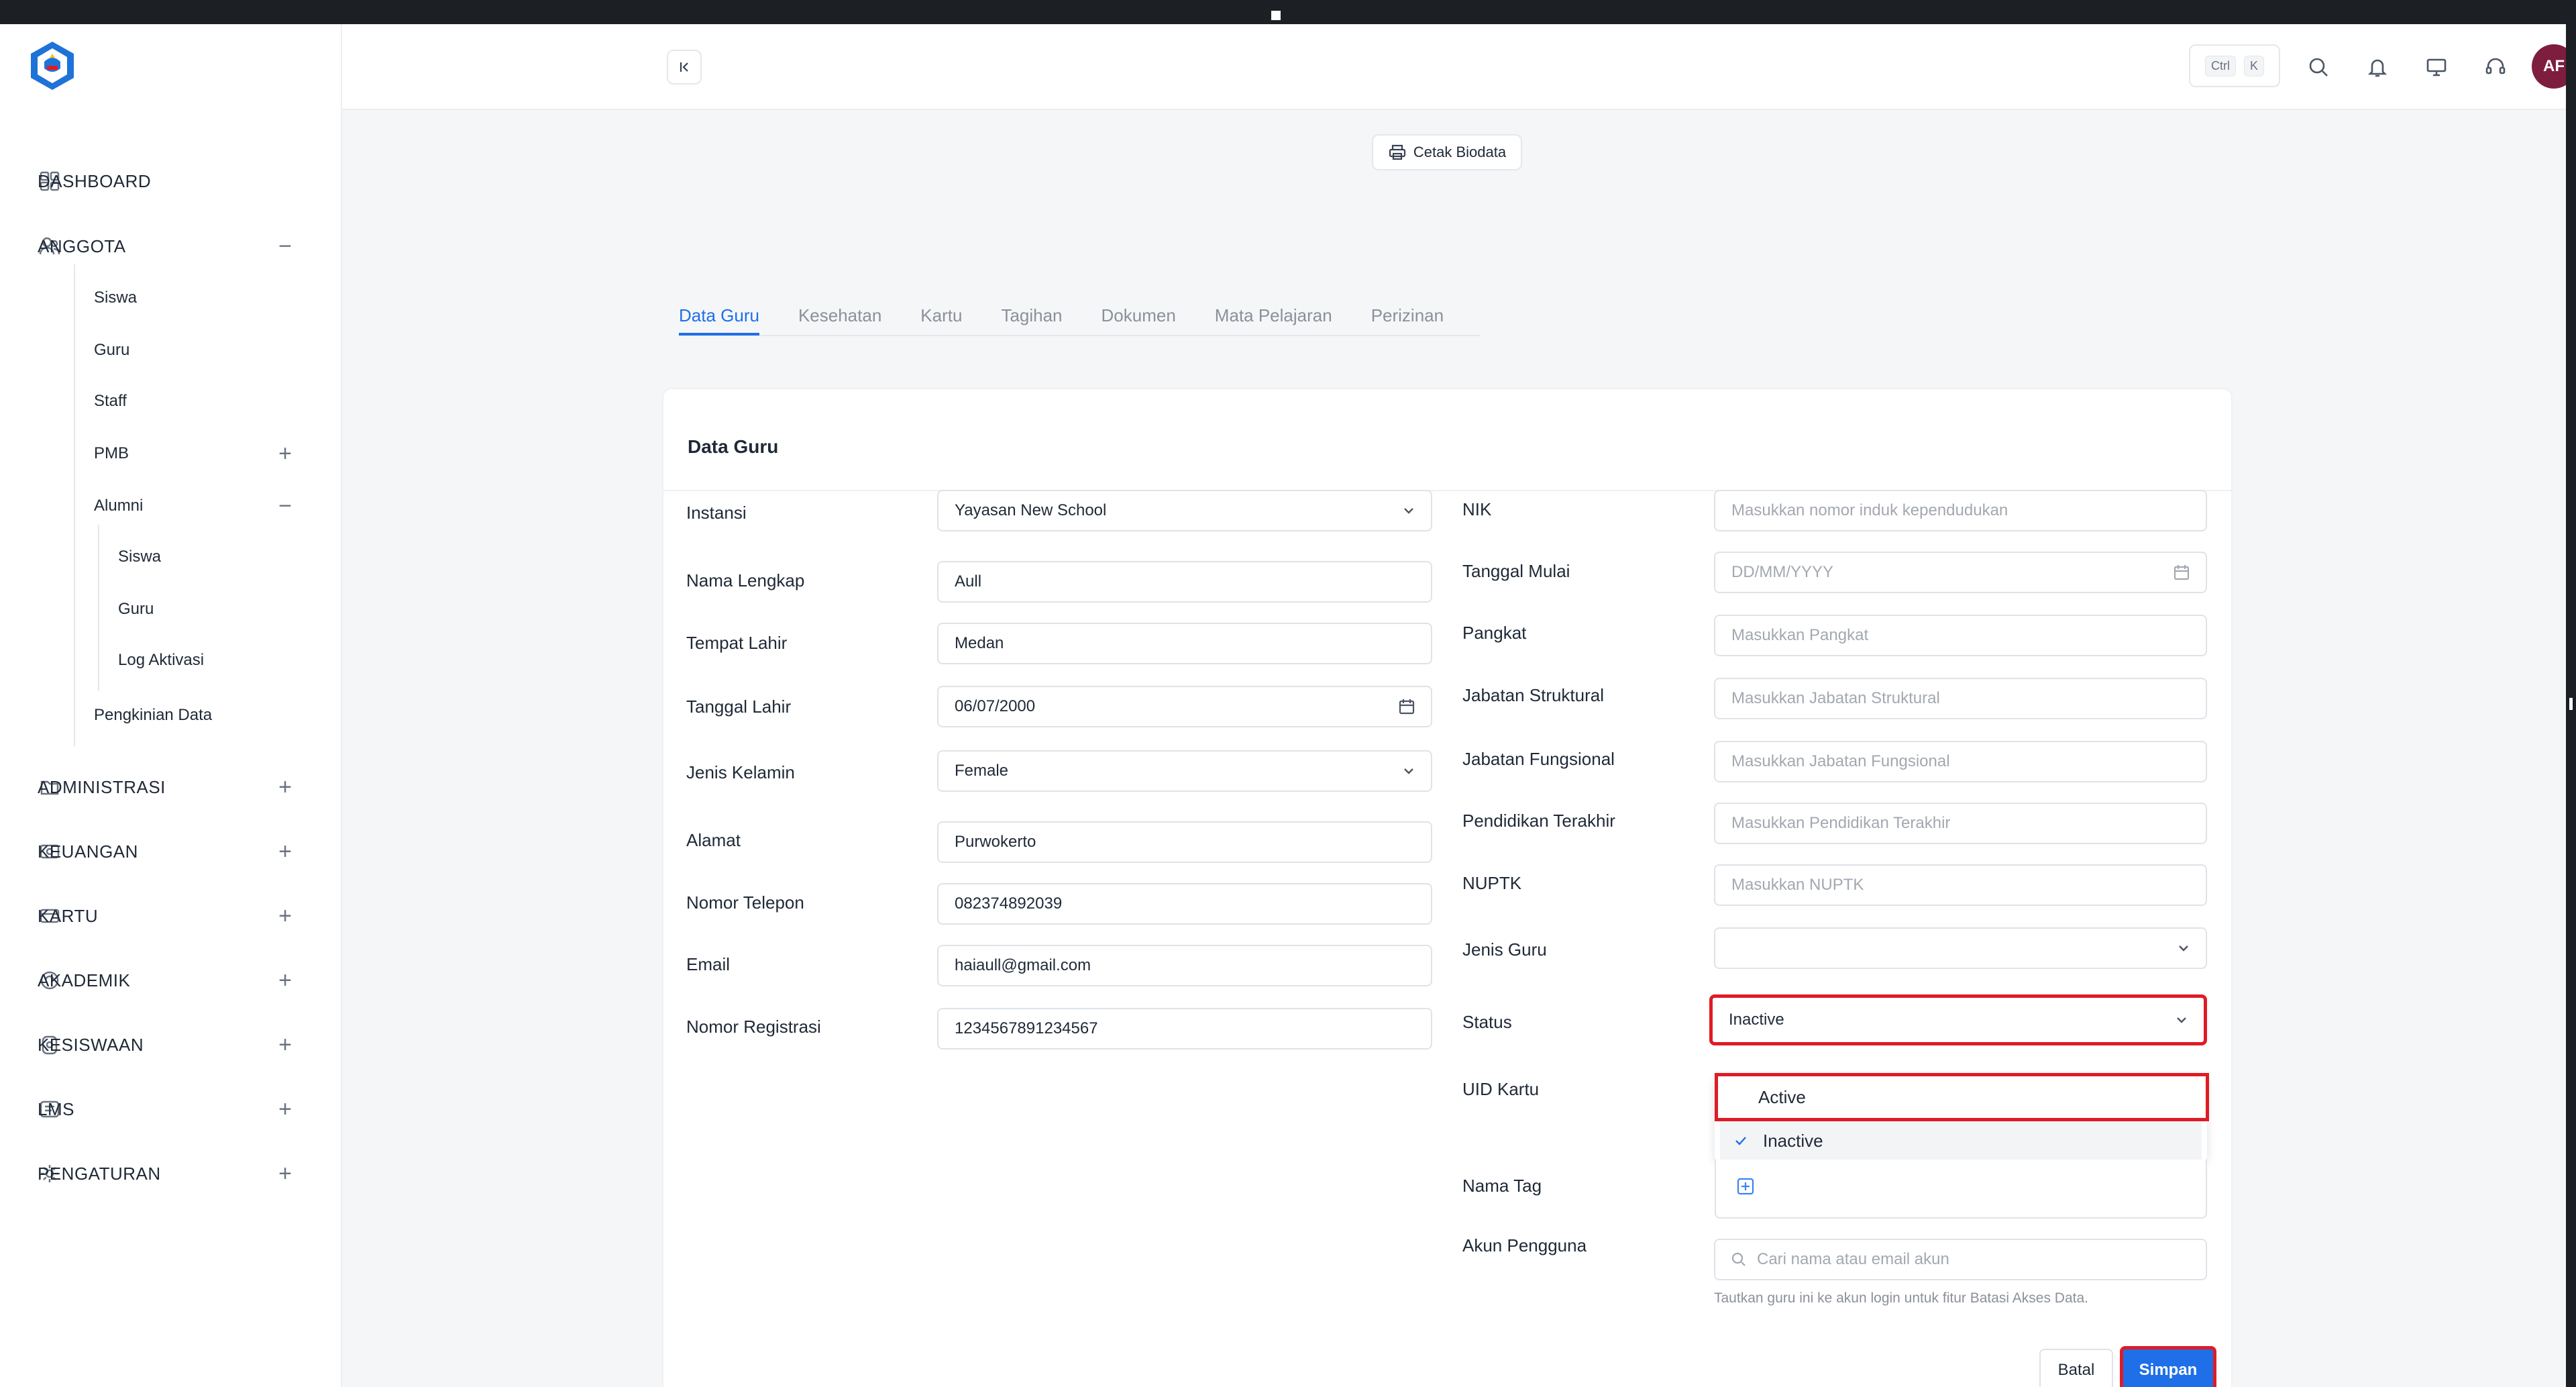  What do you see at coordinates (285, 916) in the screenshot?
I see `expand-kartu-icon: +` at bounding box center [285, 916].